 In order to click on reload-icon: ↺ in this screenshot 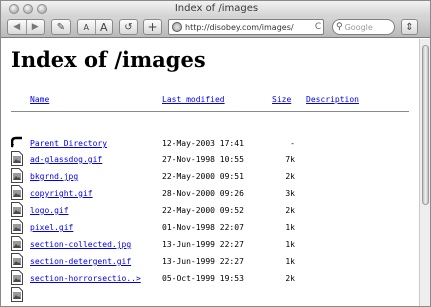, I will do `click(128, 27)`.